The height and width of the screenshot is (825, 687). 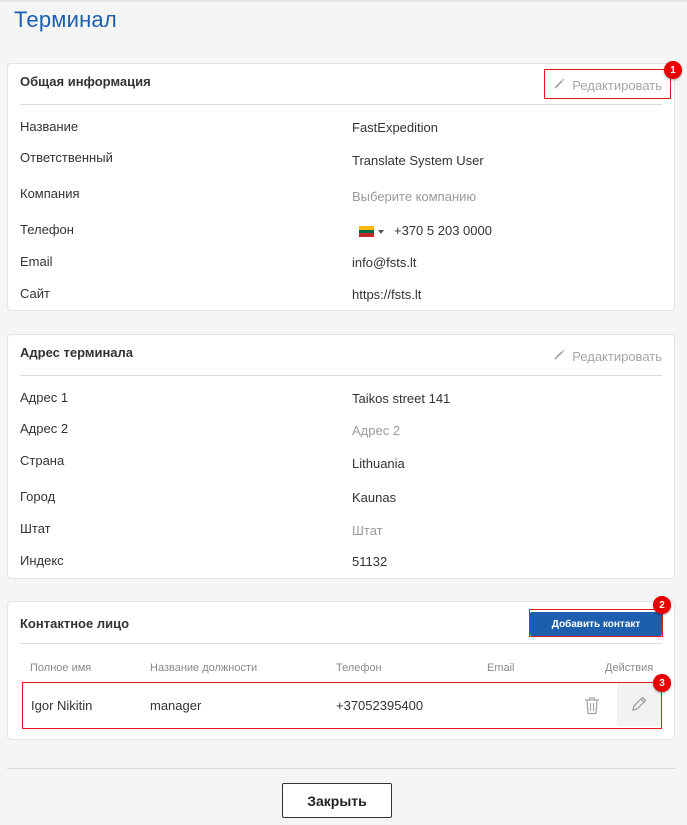 I want to click on city-value: Kaunas, so click(x=374, y=497).